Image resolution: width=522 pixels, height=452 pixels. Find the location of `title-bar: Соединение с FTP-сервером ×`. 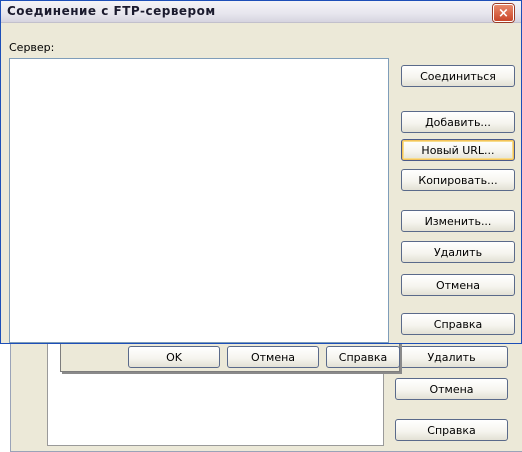

title-bar: Соединение с FTP-сервером × is located at coordinates (261, 12).